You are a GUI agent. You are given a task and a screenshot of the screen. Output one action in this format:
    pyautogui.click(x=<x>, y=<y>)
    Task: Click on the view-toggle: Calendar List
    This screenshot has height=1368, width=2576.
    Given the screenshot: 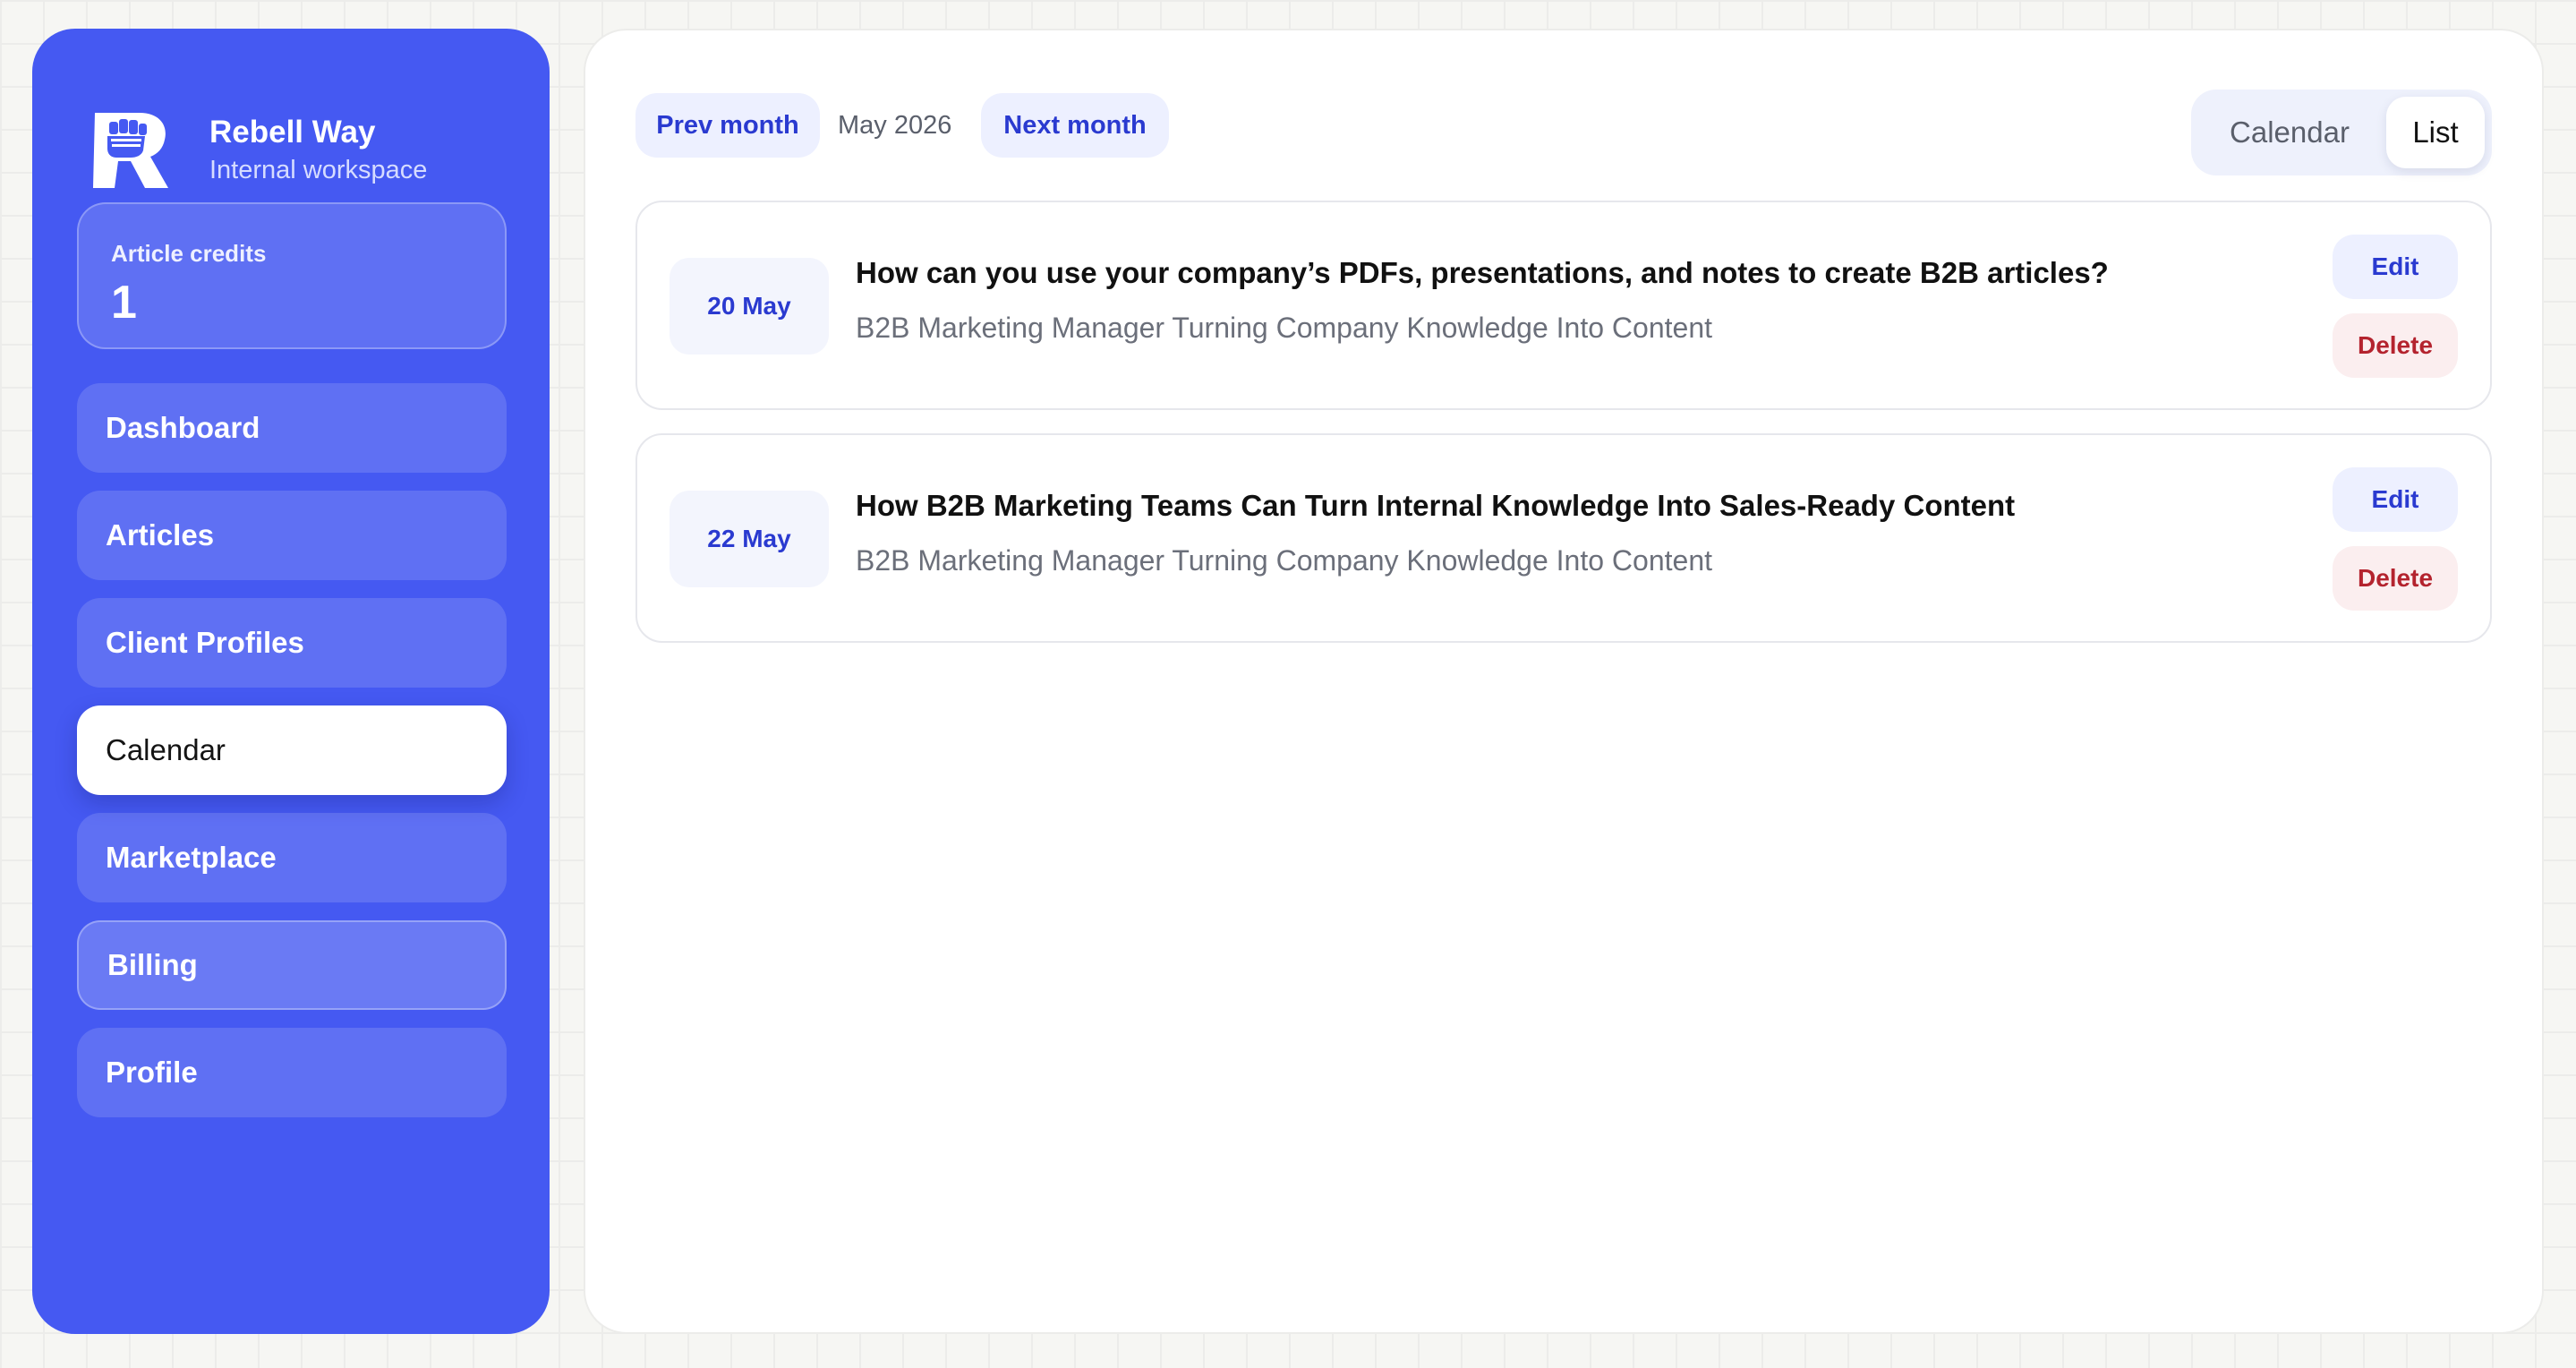 What is the action you would take?
    pyautogui.click(x=2341, y=132)
    